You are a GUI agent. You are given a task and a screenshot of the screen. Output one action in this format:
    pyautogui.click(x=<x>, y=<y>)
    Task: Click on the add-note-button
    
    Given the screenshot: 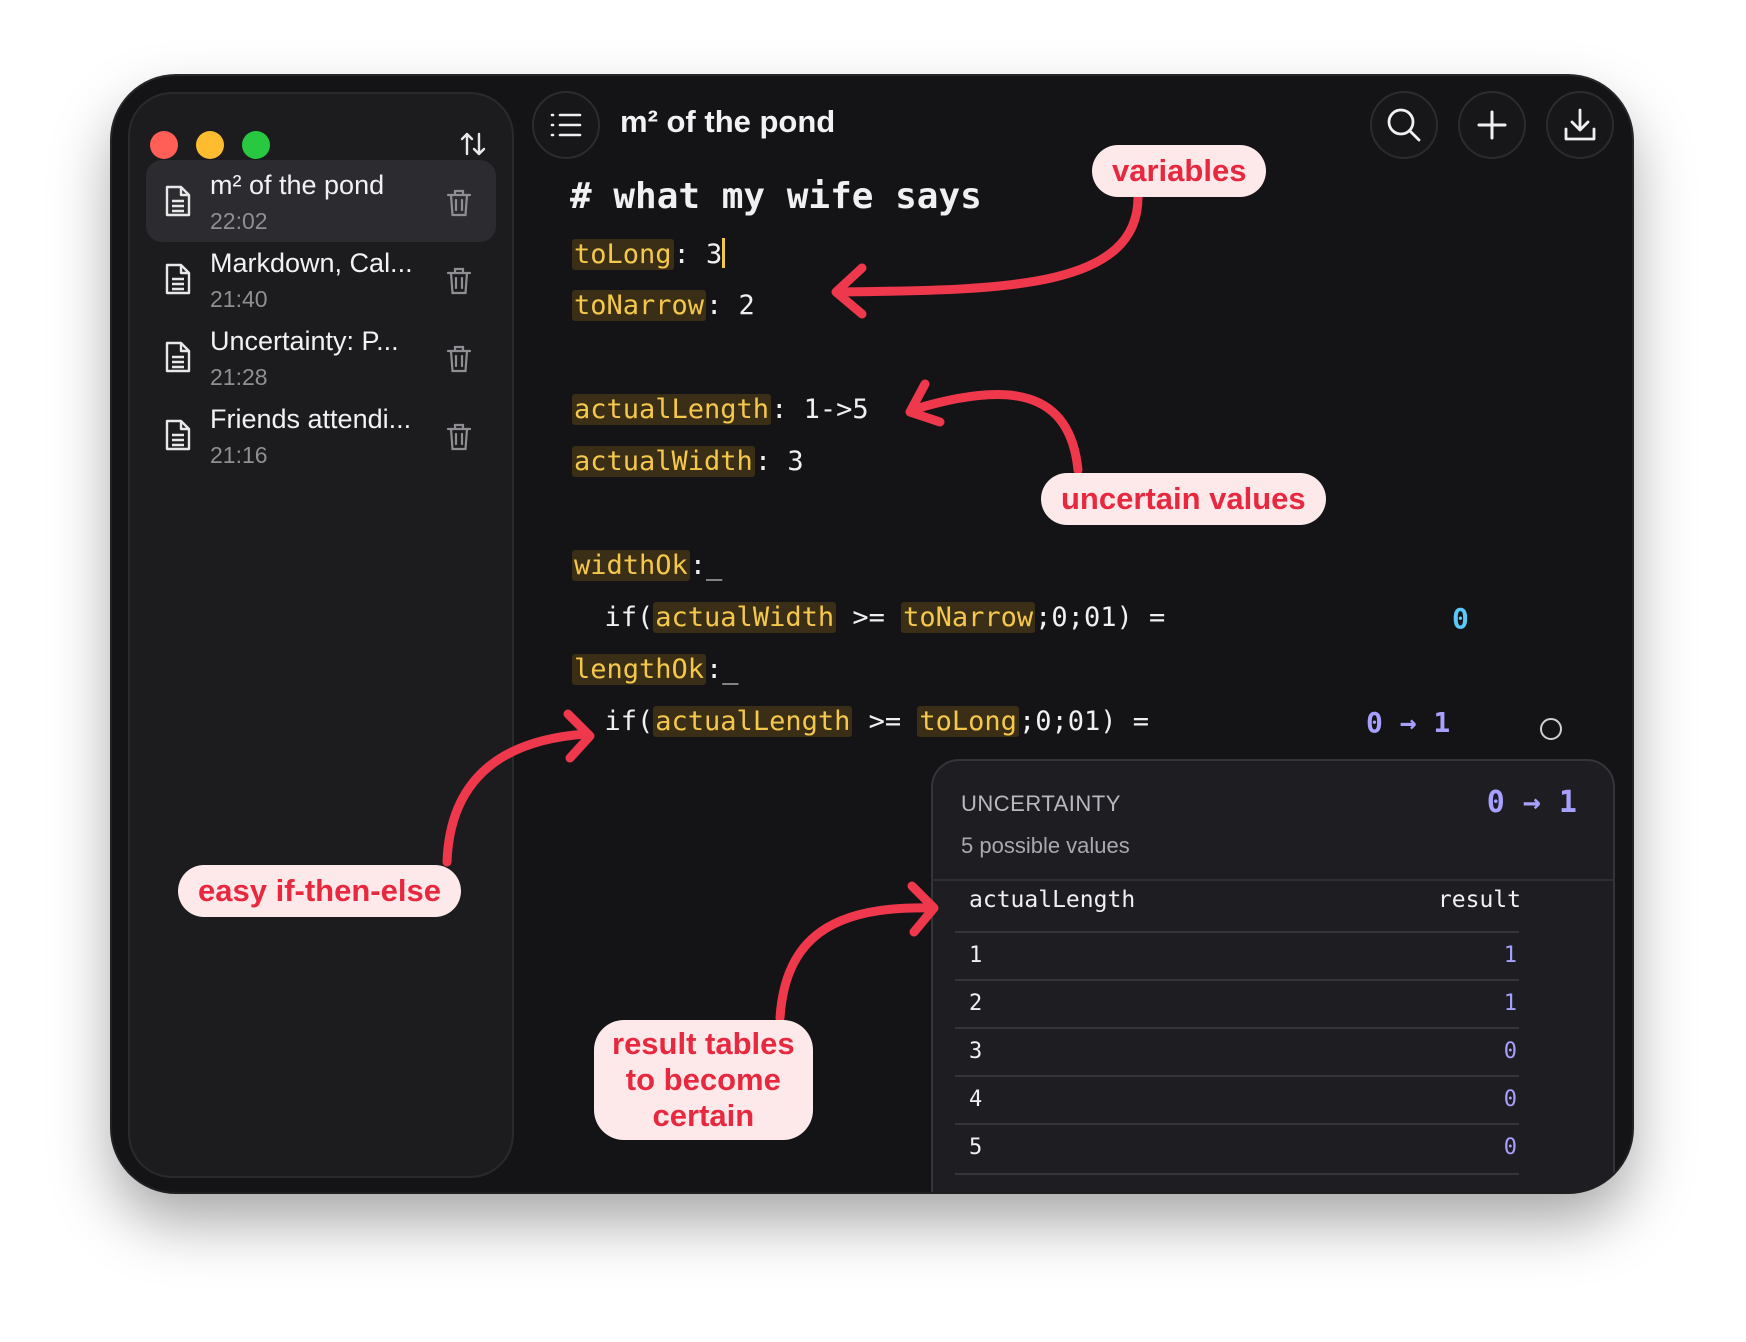 What is the action you would take?
    pyautogui.click(x=1492, y=125)
    